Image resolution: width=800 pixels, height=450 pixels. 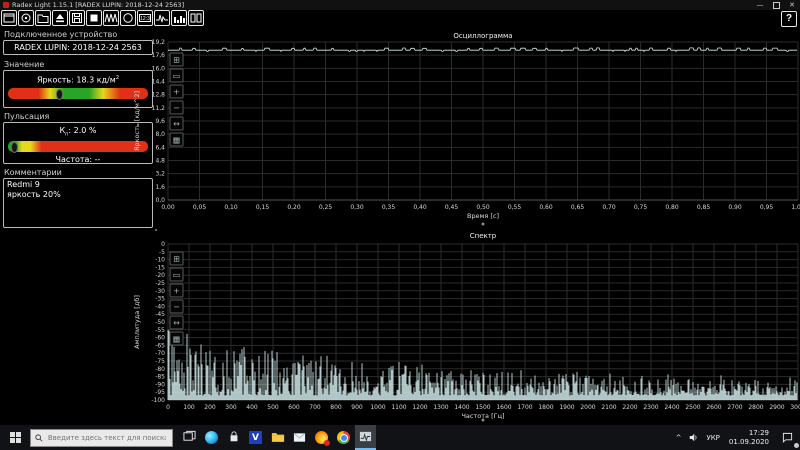 What do you see at coordinates (211, 437) in the screenshot?
I see `edge-taskbar-button` at bounding box center [211, 437].